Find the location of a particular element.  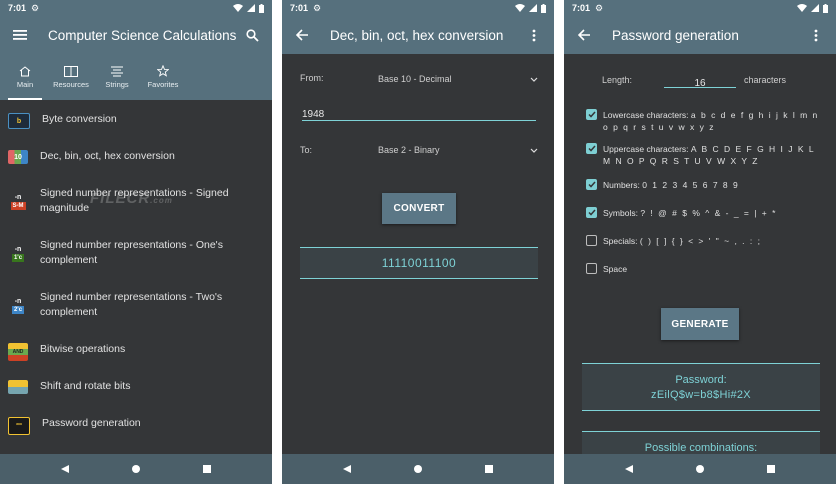

app-bar: Dec, bin, oct, hex conversion is located at coordinates (418, 35).